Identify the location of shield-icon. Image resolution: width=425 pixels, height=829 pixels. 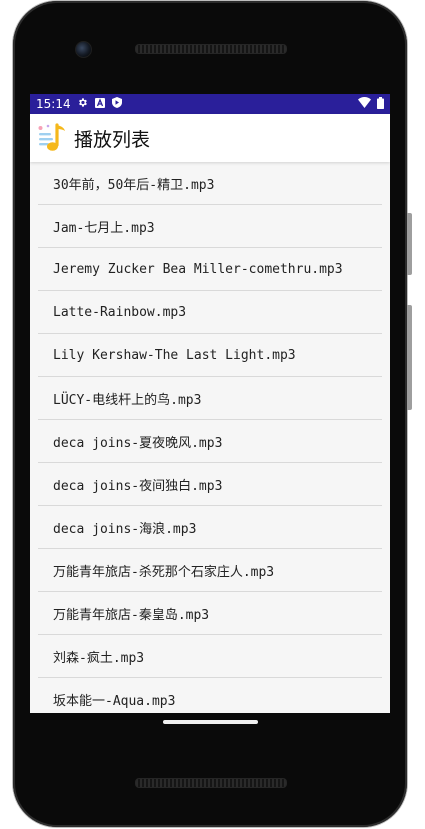
(116, 104).